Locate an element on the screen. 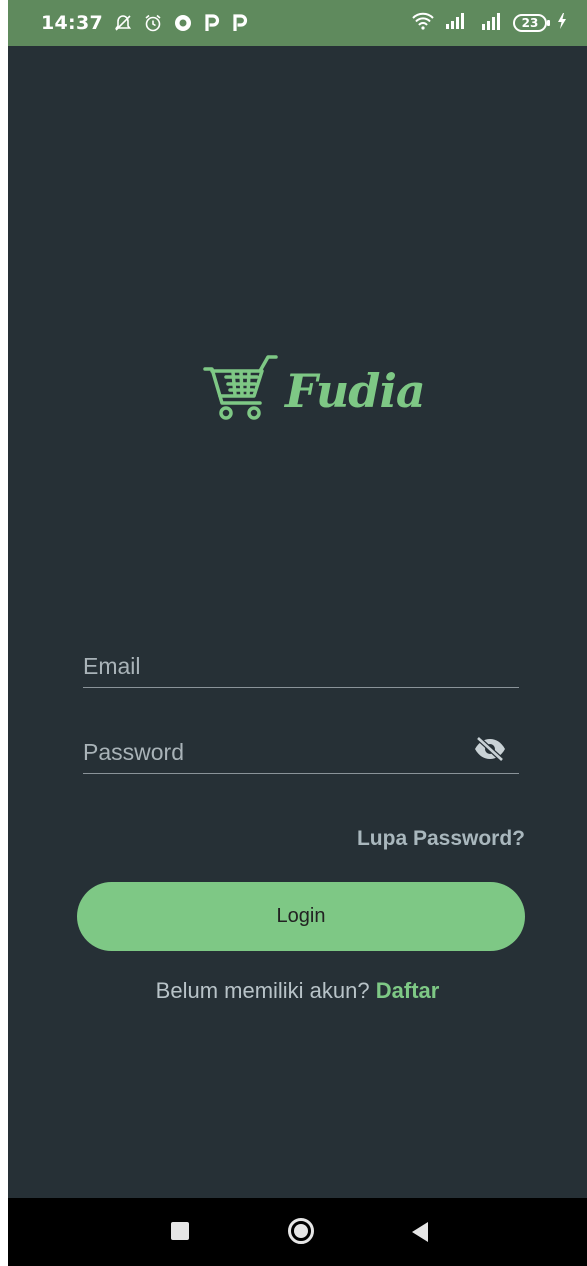  signal-4g-icon is located at coordinates (490, 23).